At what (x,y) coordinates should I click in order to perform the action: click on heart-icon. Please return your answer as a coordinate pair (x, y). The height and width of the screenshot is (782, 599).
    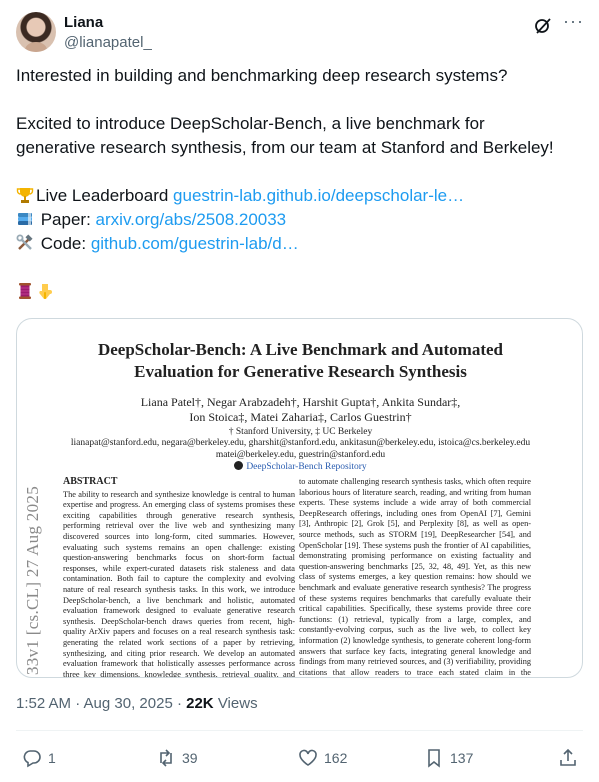
    Looking at the image, I should click on (308, 757).